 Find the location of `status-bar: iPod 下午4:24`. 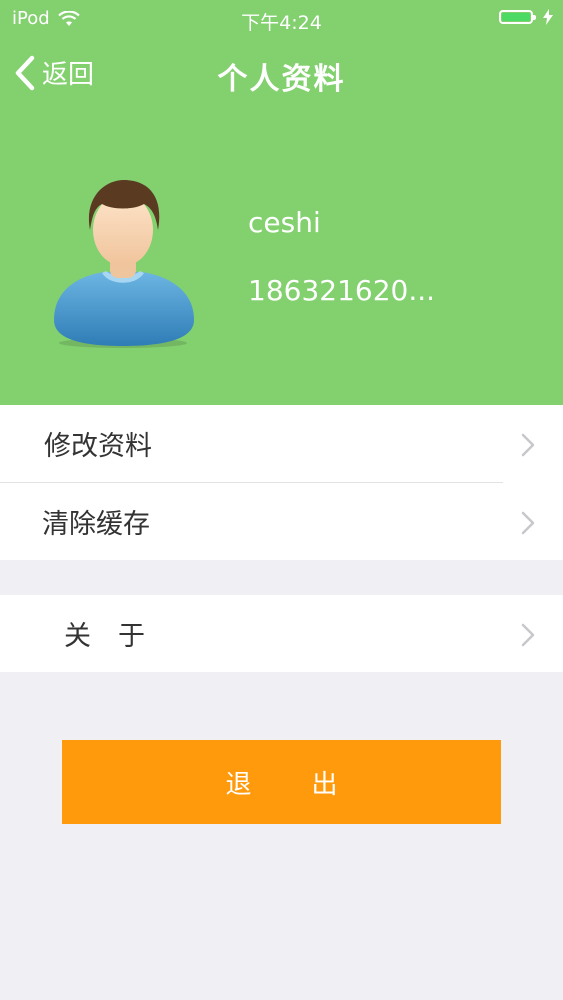

status-bar: iPod 下午4:24 is located at coordinates (281, 18).